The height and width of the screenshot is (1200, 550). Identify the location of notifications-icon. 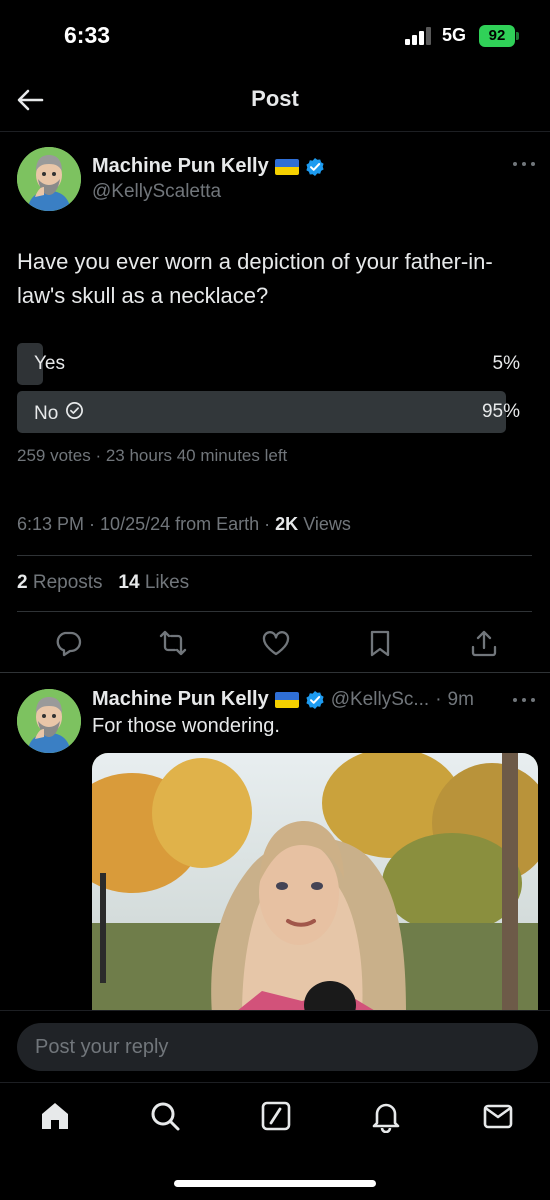
(386, 1116).